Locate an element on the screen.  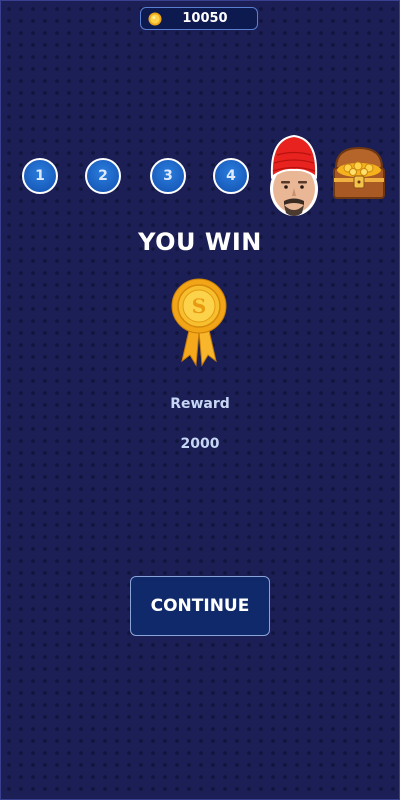
win-title: YOU WIN is located at coordinates (200, 242).